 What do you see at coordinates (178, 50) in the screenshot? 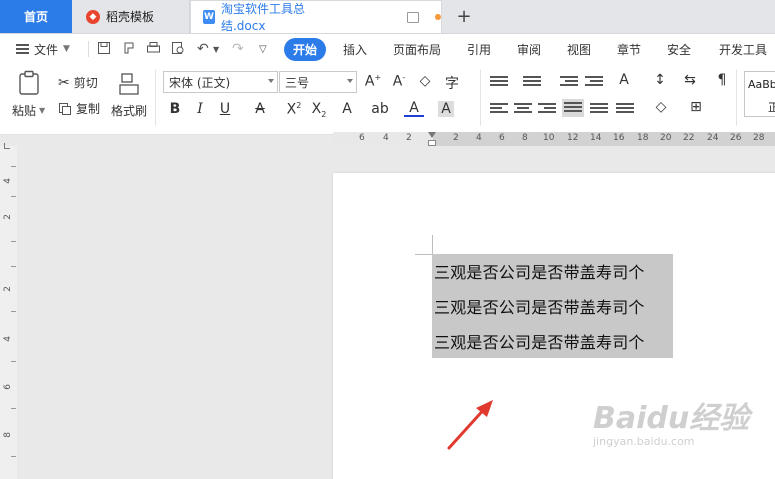
I see `print-preview-icon` at bounding box center [178, 50].